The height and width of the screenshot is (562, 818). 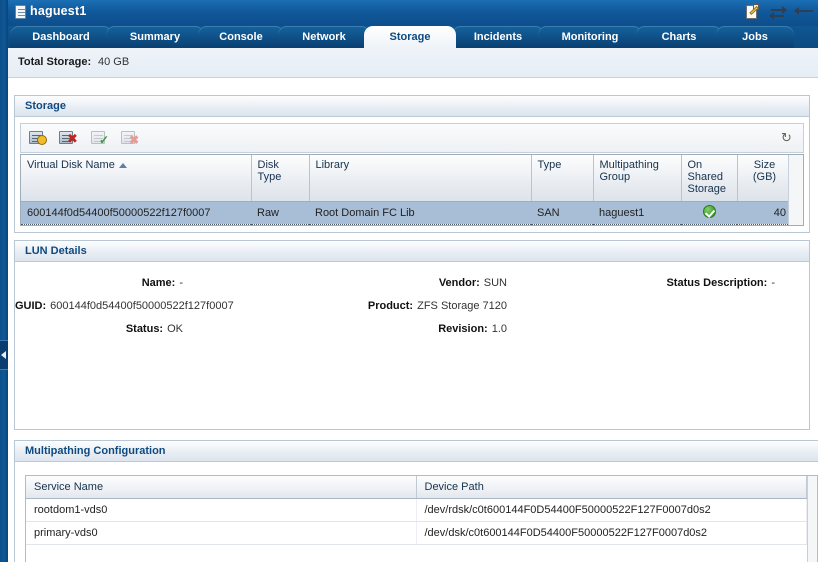 What do you see at coordinates (155, 37) in the screenshot?
I see `tab-summary: Summary` at bounding box center [155, 37].